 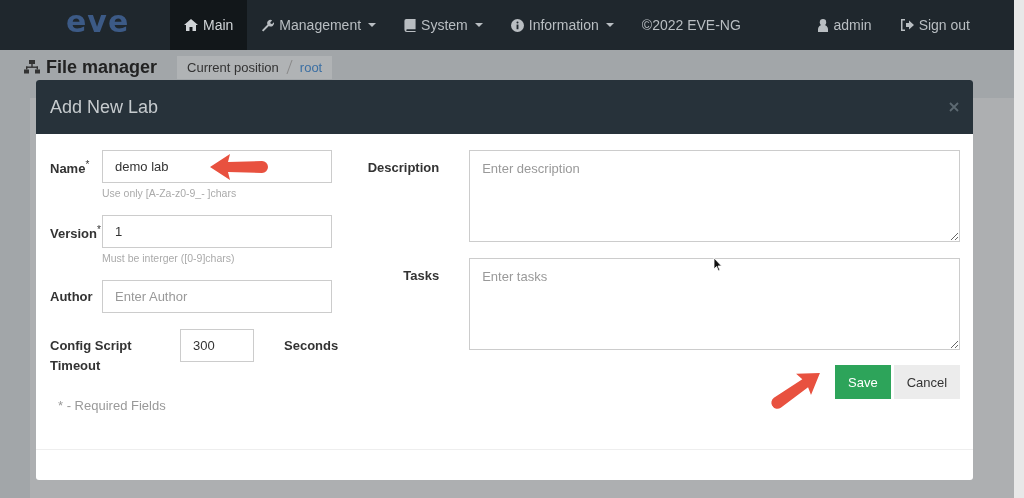 What do you see at coordinates (209, 25) in the screenshot?
I see `nav-item: Main` at bounding box center [209, 25].